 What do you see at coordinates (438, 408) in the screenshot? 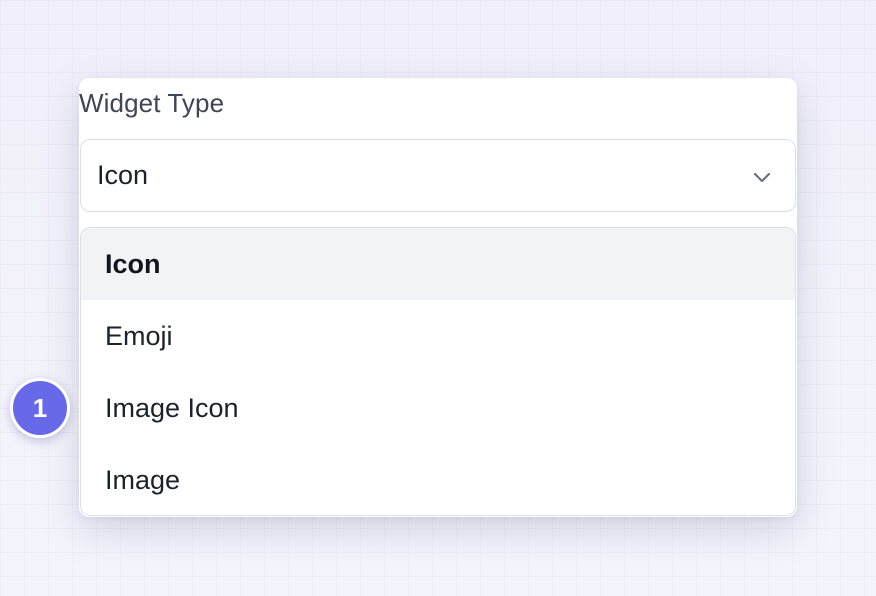
I see `option-image-icon: Image Icon` at bounding box center [438, 408].